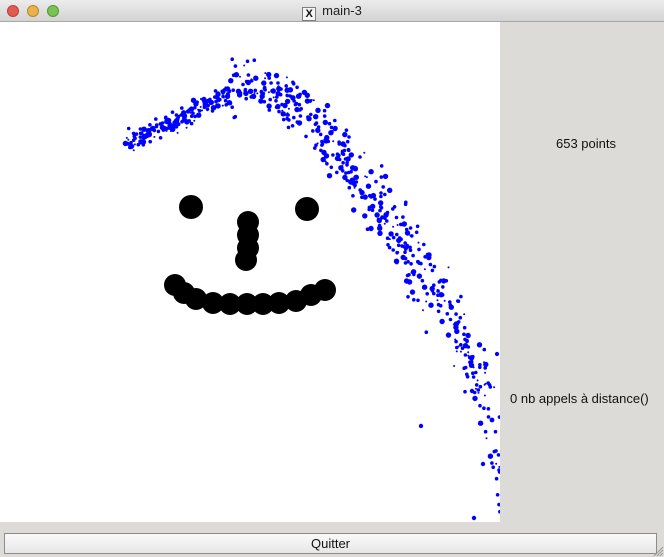  I want to click on quit-button: Quitter, so click(330, 543).